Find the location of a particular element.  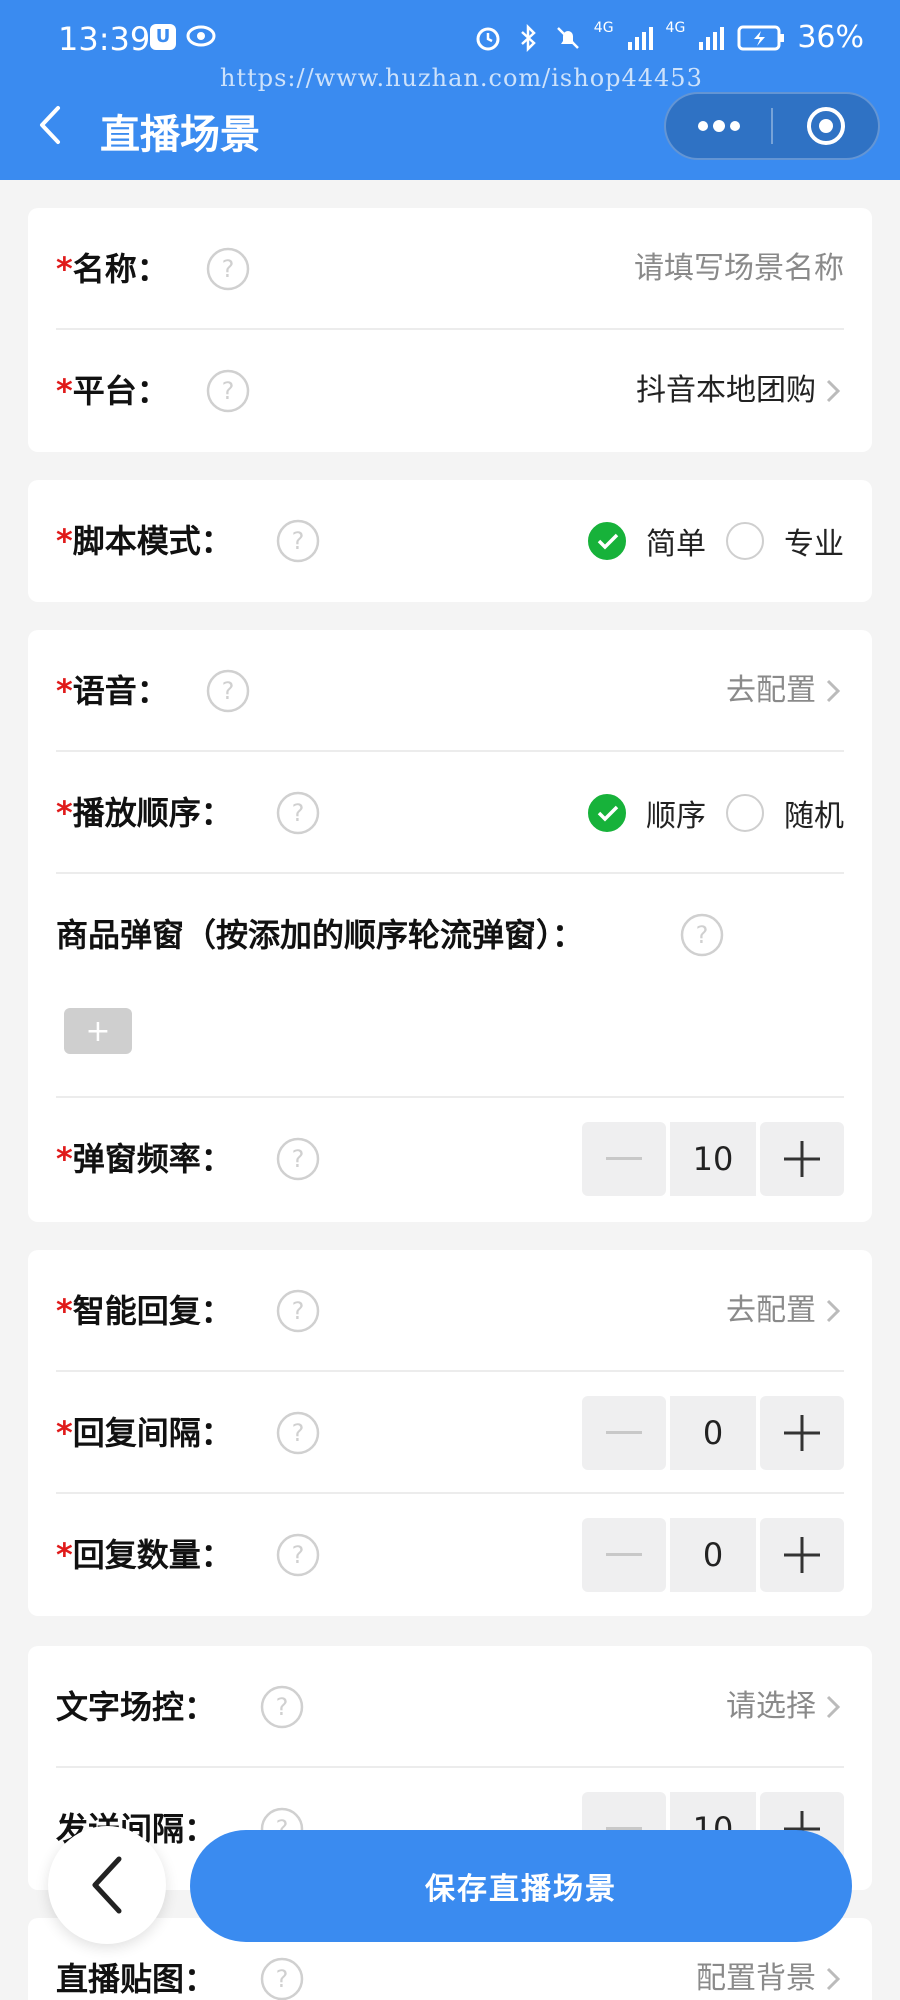

platform-selector: 抖音本地团购 is located at coordinates (740, 391).